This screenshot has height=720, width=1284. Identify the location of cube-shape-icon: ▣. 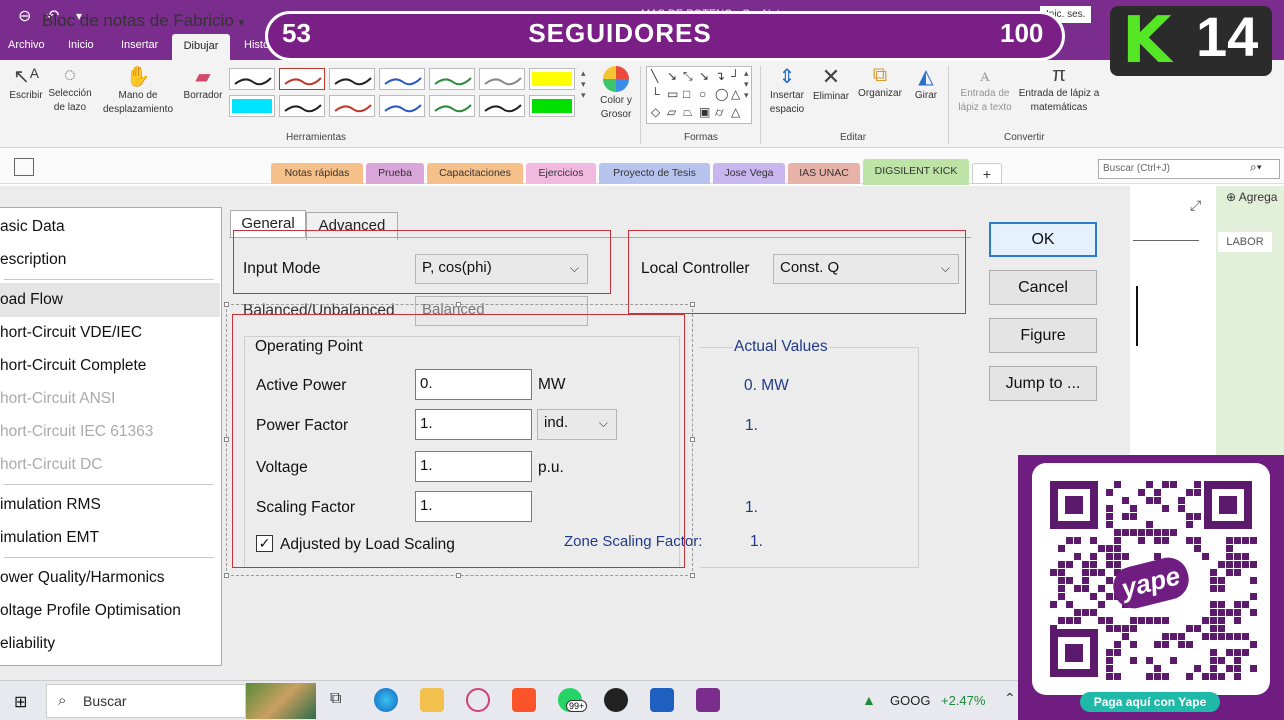
(707, 114).